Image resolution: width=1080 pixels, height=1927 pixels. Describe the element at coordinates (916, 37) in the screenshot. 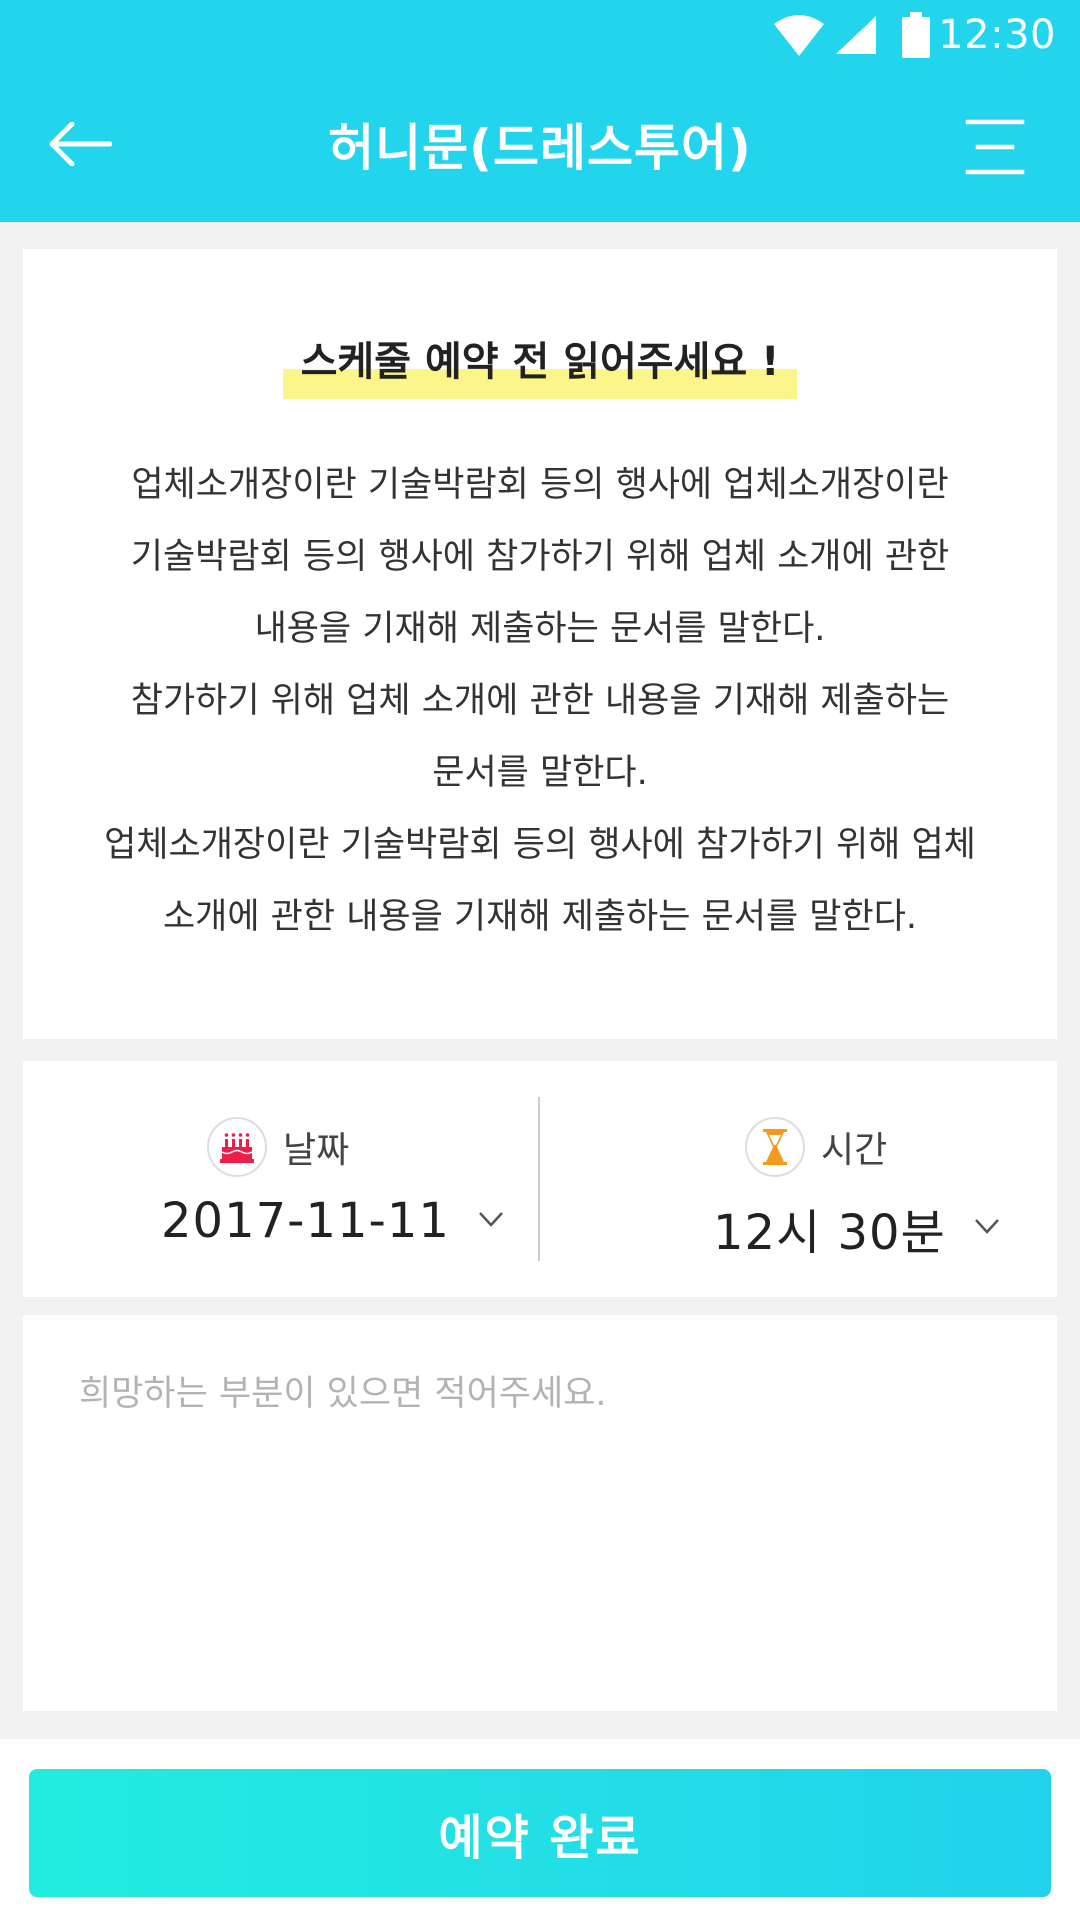

I see `battery-icon` at that location.